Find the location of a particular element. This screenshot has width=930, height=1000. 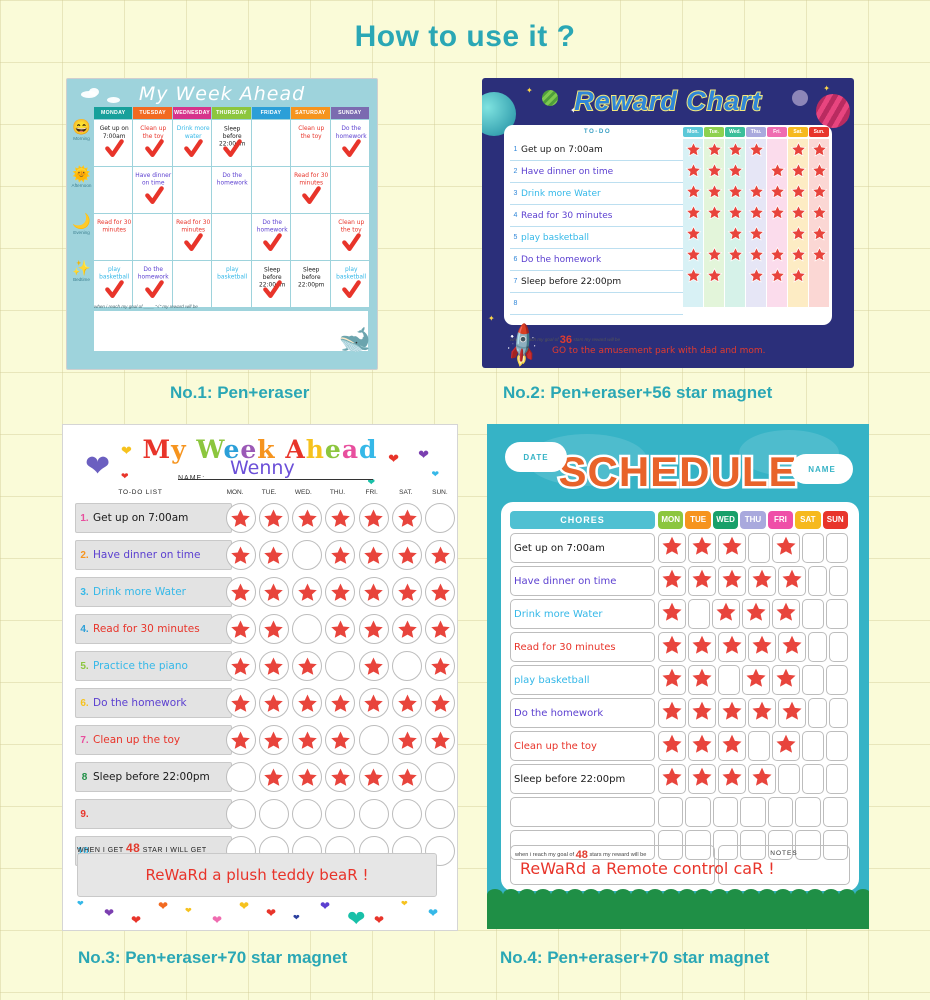

panel4-chore-label: Clean up the toy is located at coordinates (582, 746).